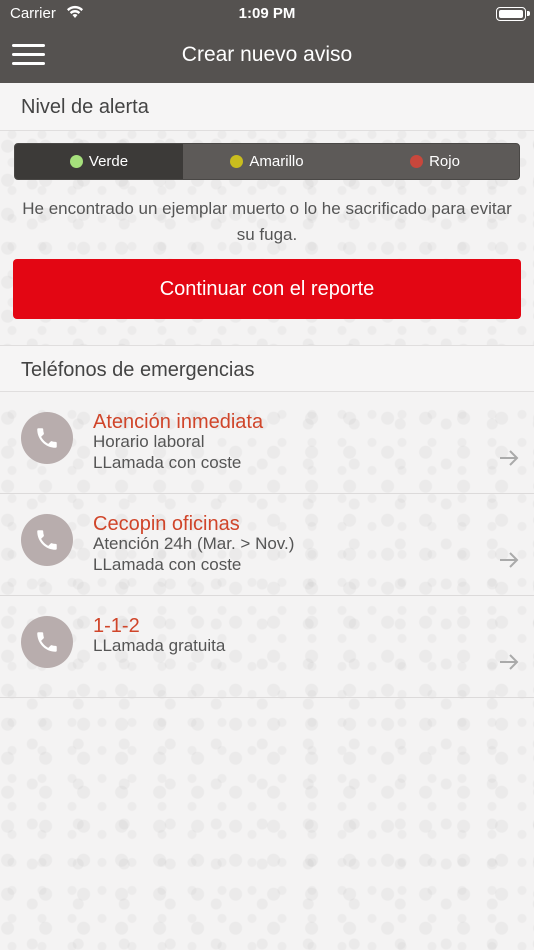  What do you see at coordinates (149, 441) in the screenshot?
I see `phone-item-schedule: Horario laboral` at bounding box center [149, 441].